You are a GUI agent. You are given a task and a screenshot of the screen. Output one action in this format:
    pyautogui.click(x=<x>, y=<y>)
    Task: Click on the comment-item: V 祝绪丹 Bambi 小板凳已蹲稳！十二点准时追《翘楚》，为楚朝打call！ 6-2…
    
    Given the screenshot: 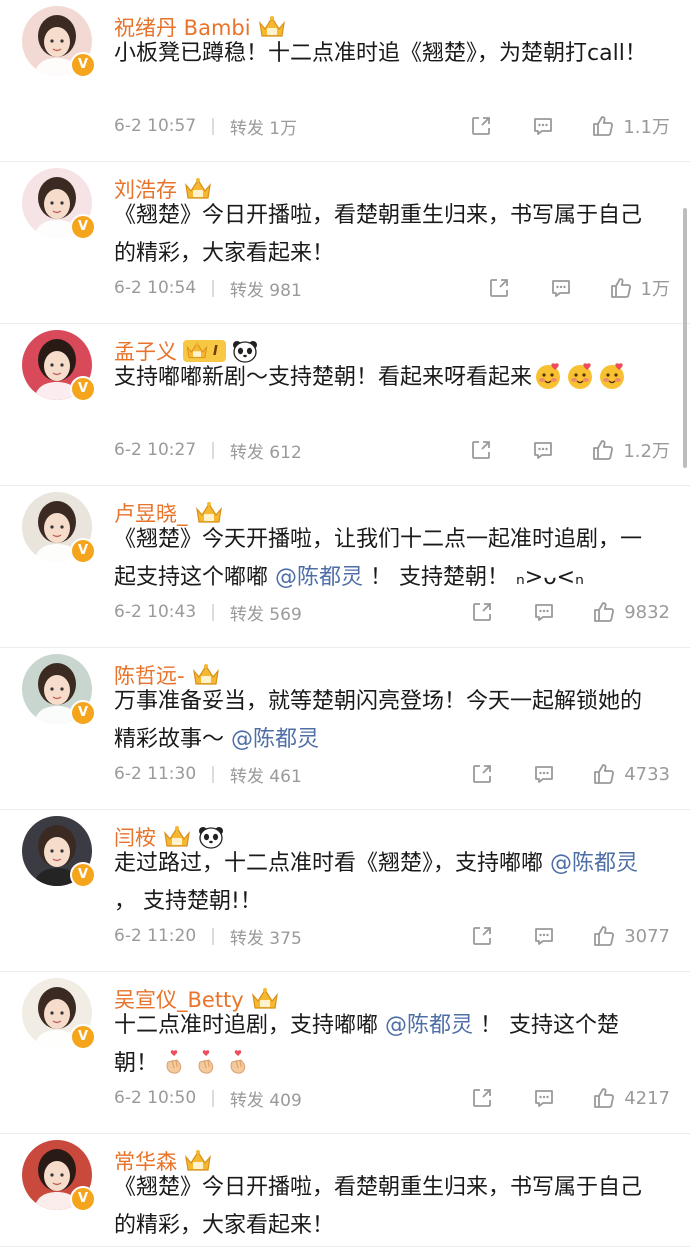 What is the action you would take?
    pyautogui.click(x=345, y=81)
    